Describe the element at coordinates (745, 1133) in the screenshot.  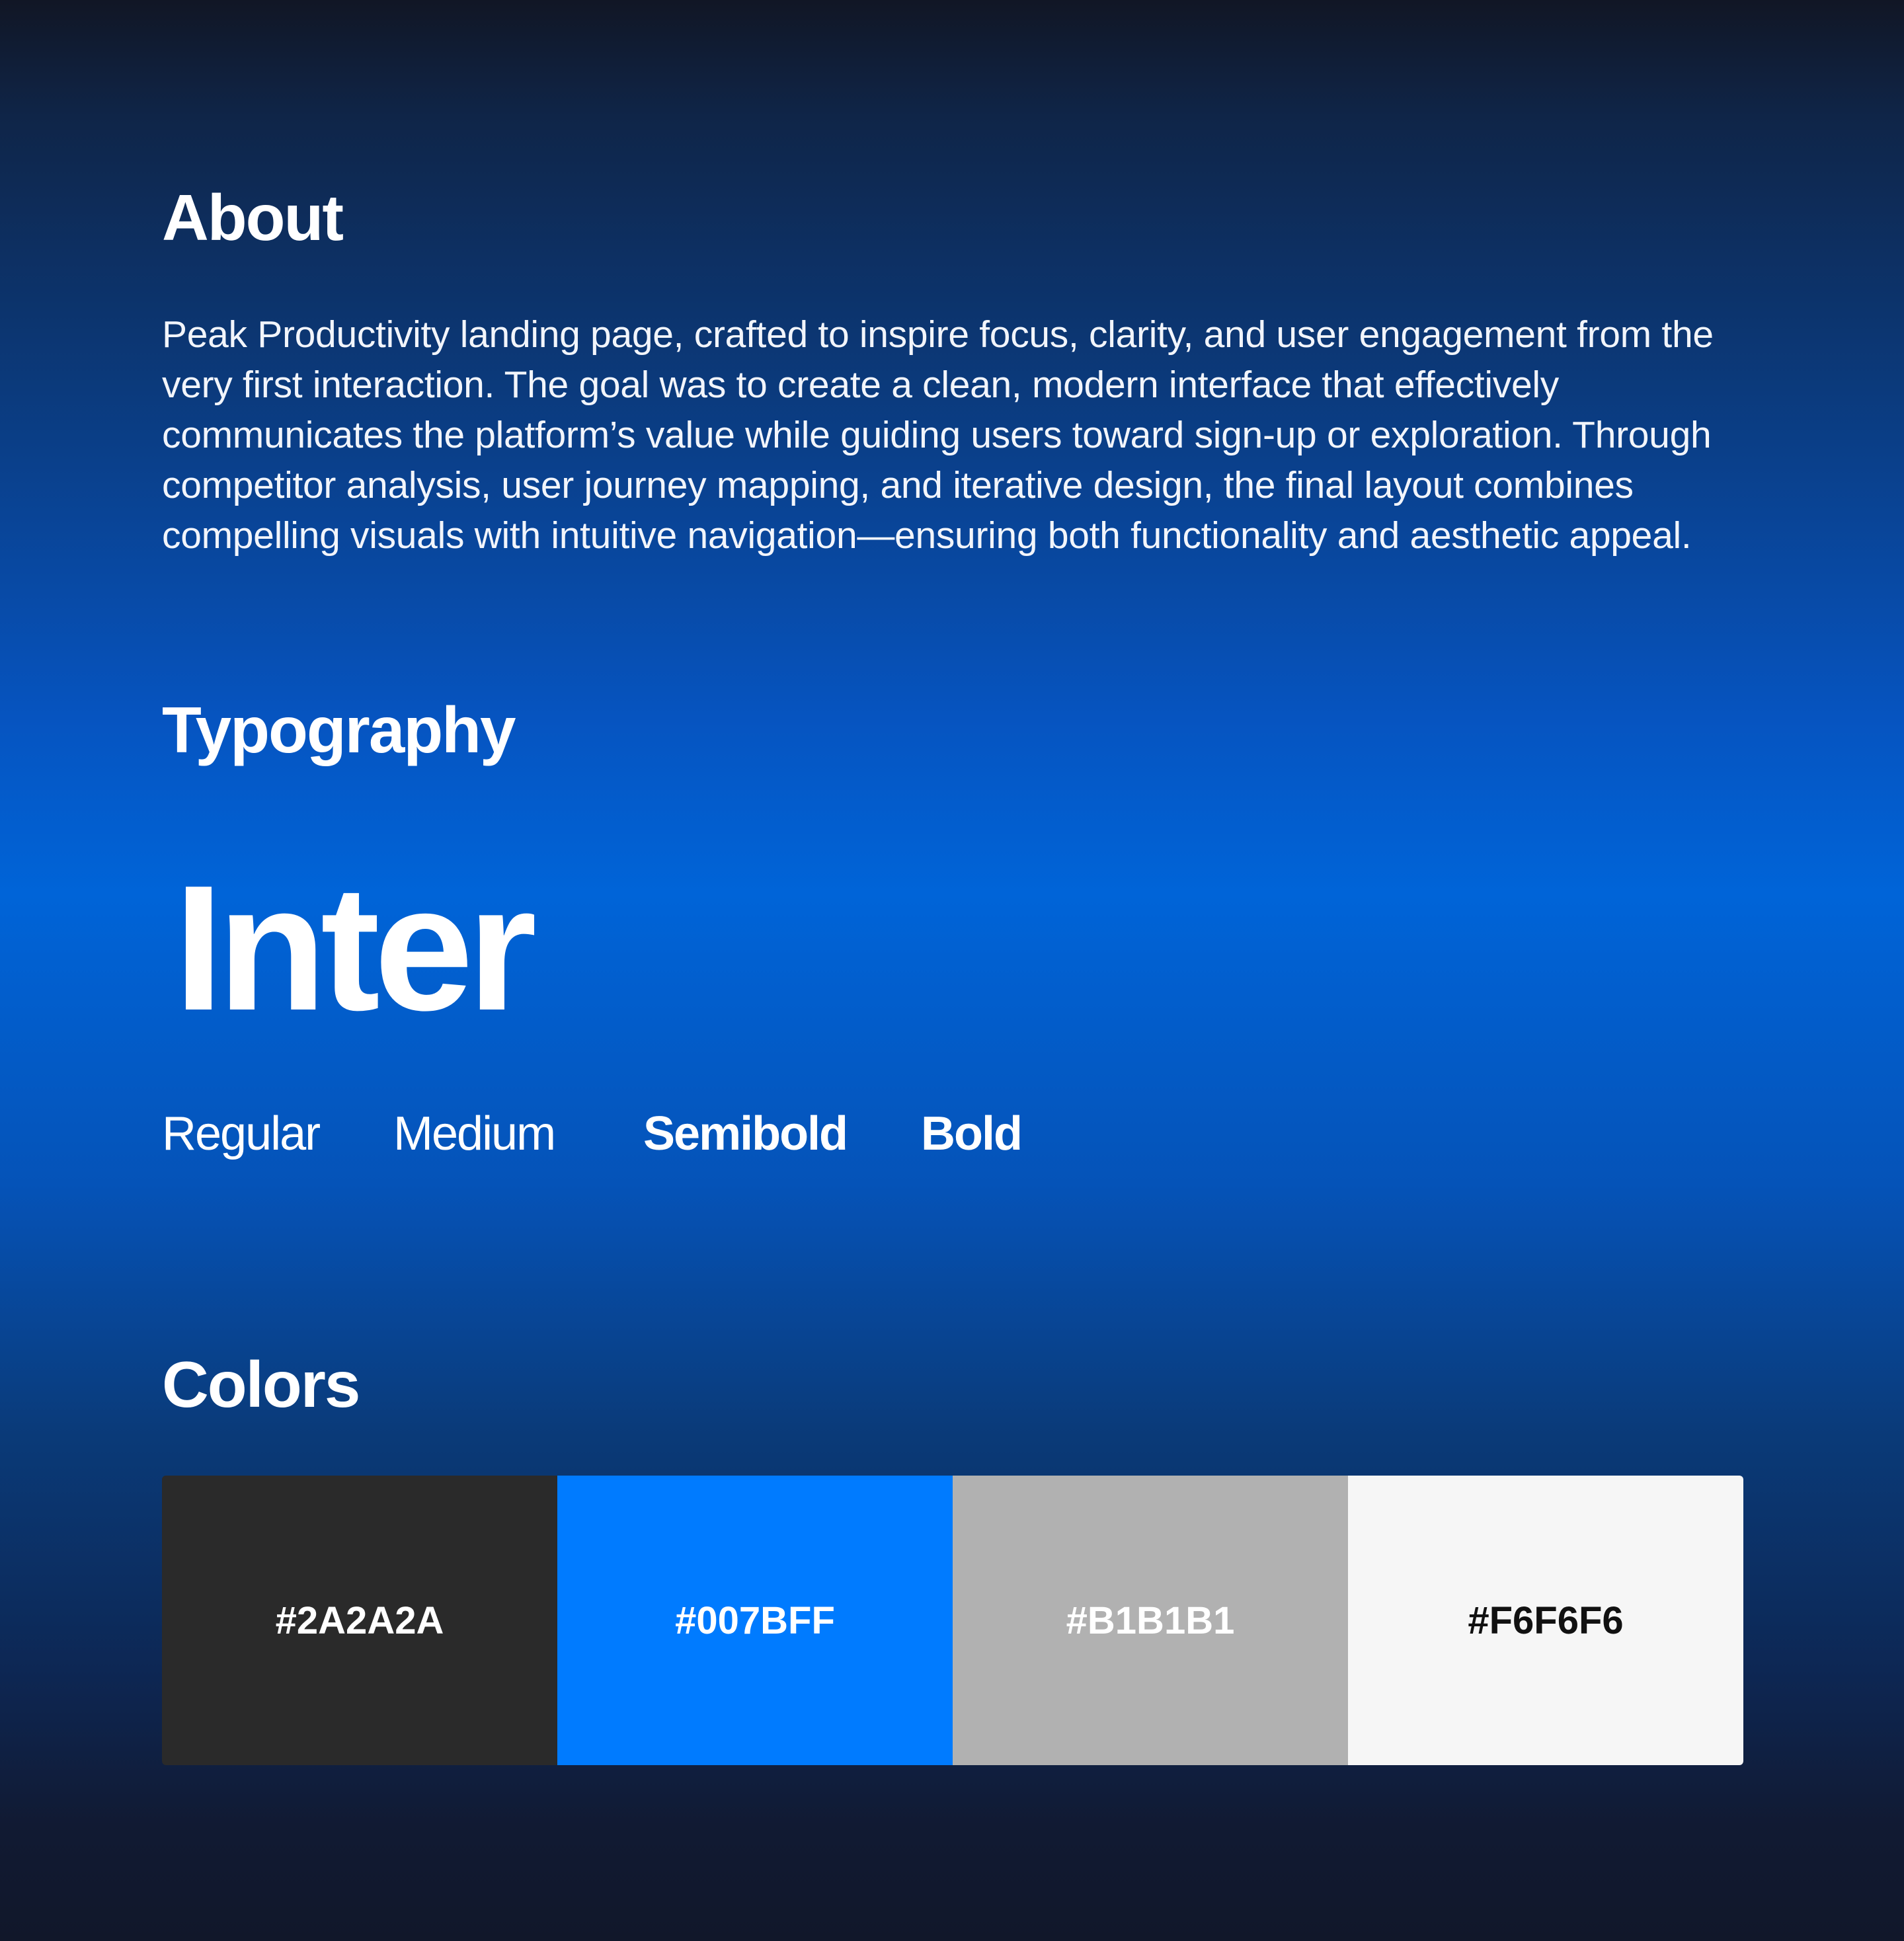
I see `weight-semibold: Semibold` at that location.